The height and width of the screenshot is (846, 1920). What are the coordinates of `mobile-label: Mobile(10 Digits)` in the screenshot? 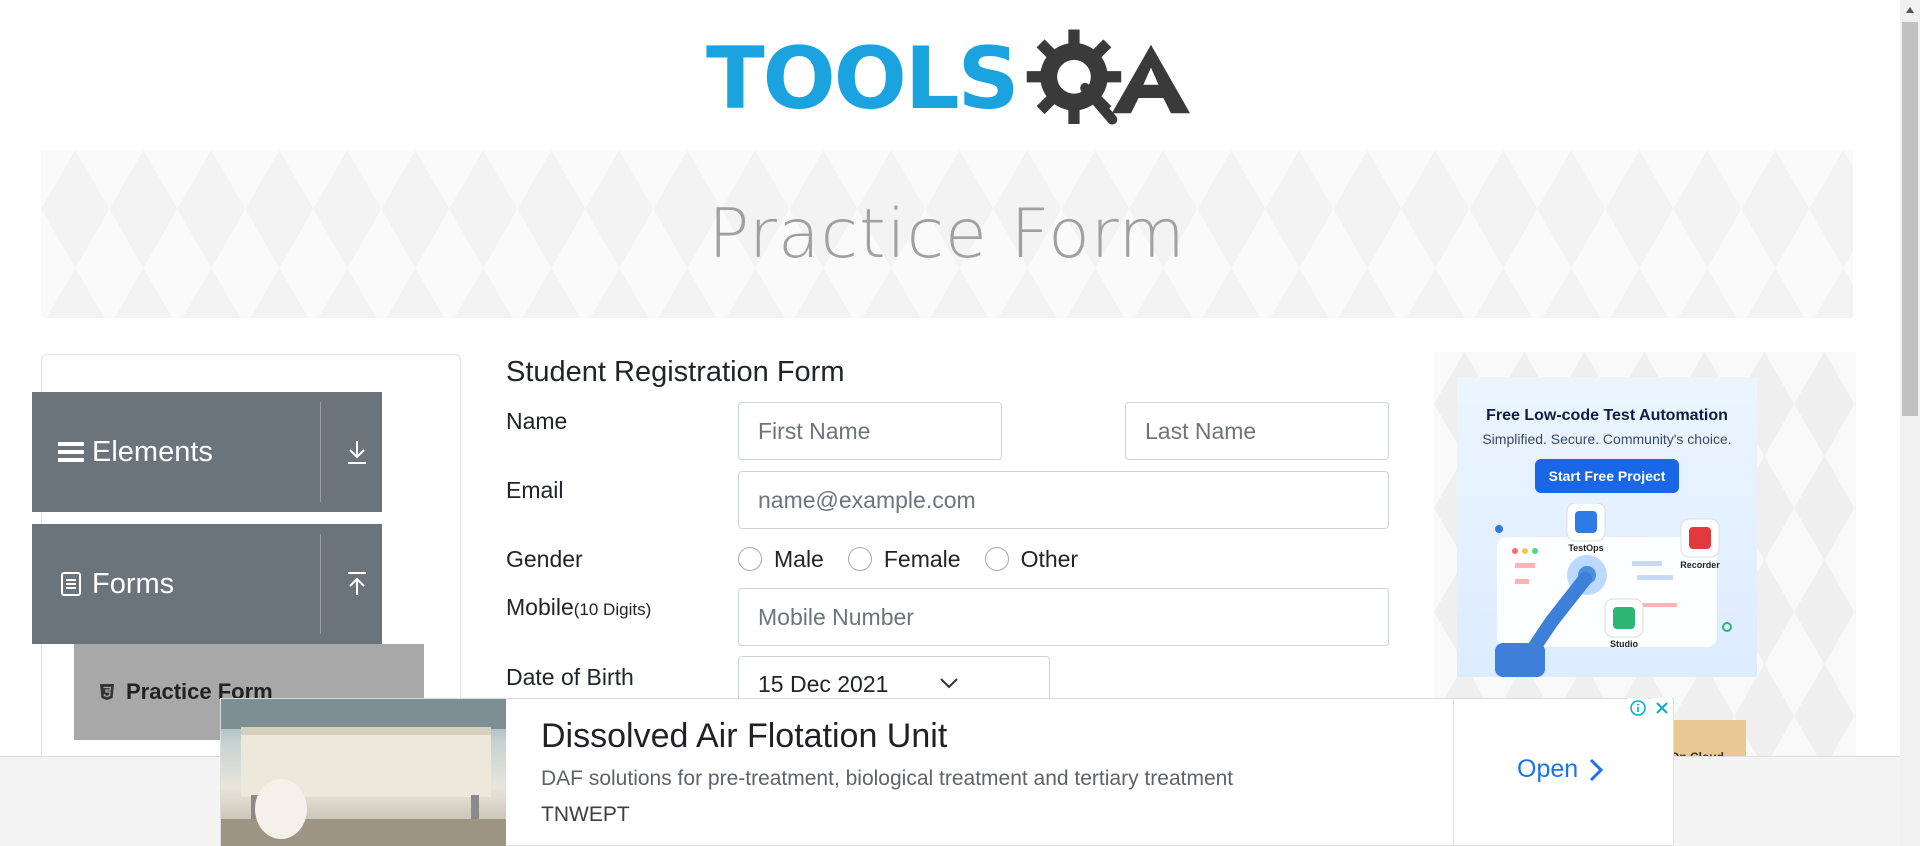 It's located at (578, 607).